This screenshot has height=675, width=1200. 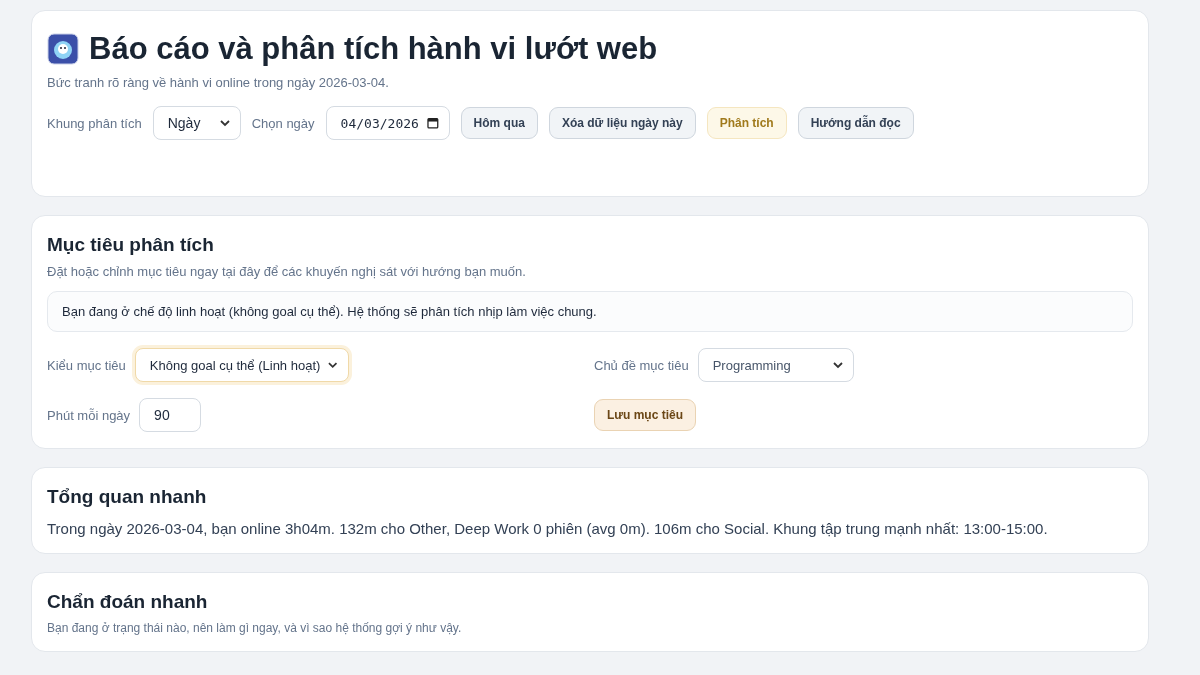 I want to click on page-title: Báo cáo và phân tích hành vi lướt web, so click(x=373, y=49).